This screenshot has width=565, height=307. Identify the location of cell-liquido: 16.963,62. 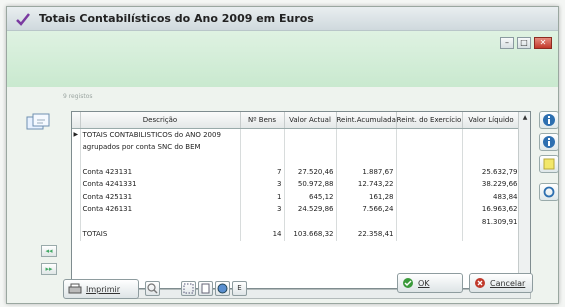
(491, 209).